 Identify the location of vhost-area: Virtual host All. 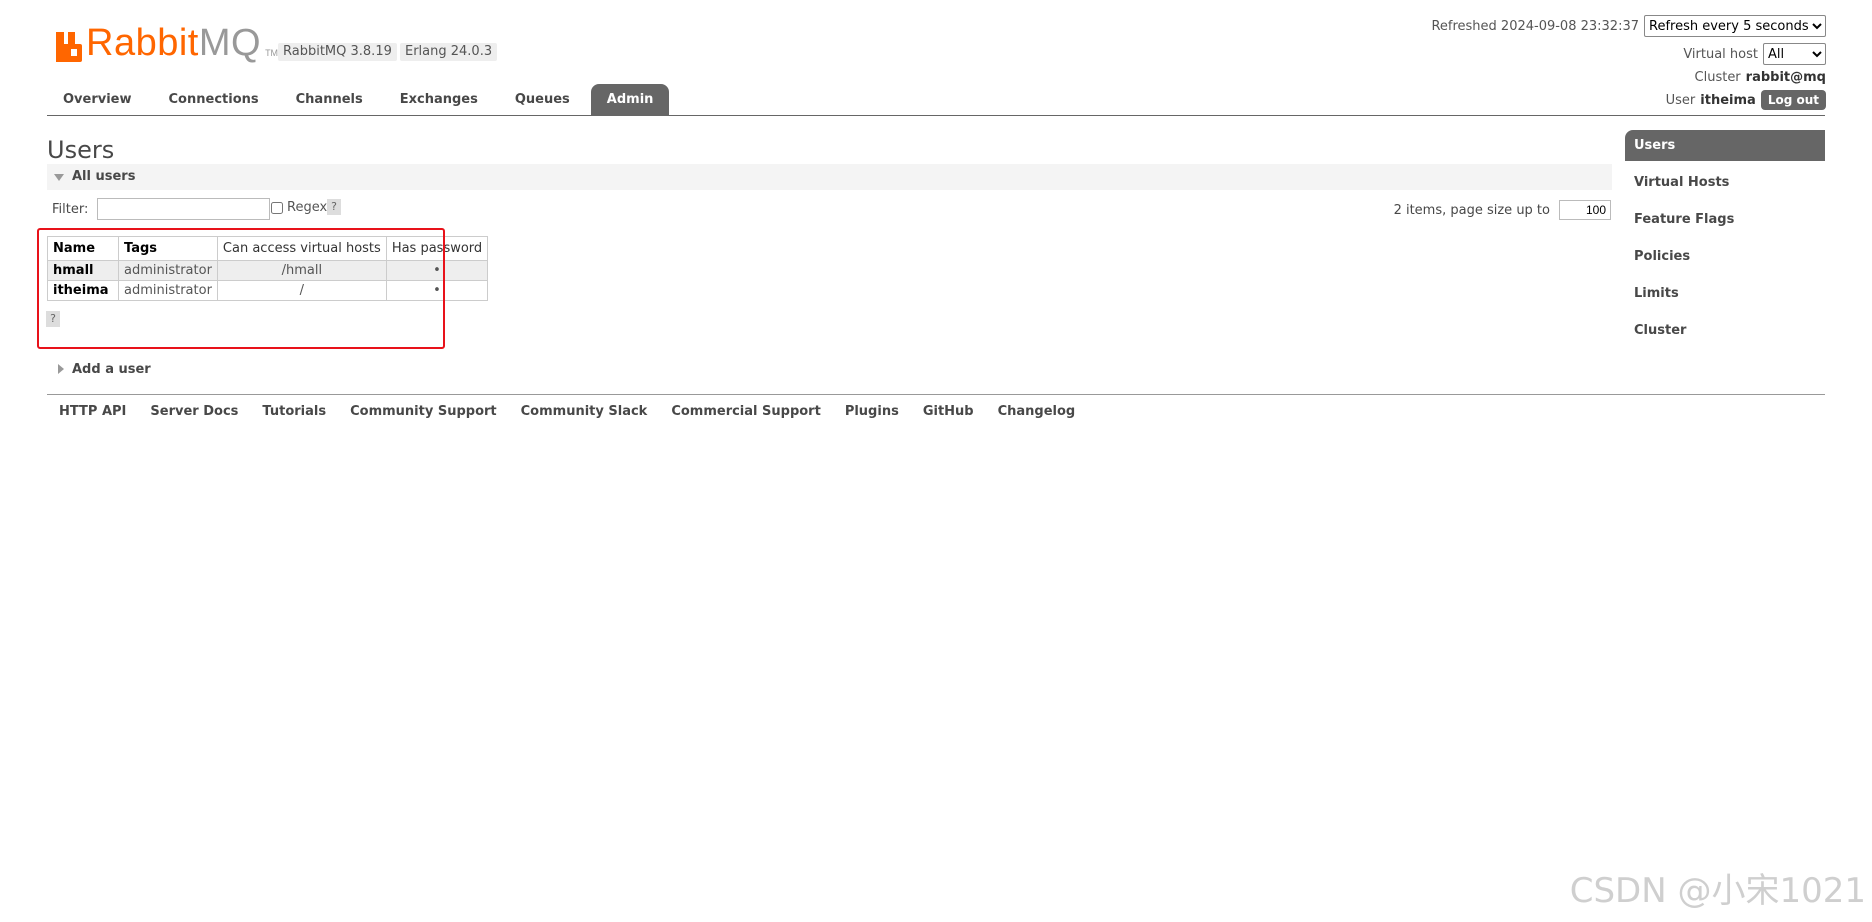
(1754, 54).